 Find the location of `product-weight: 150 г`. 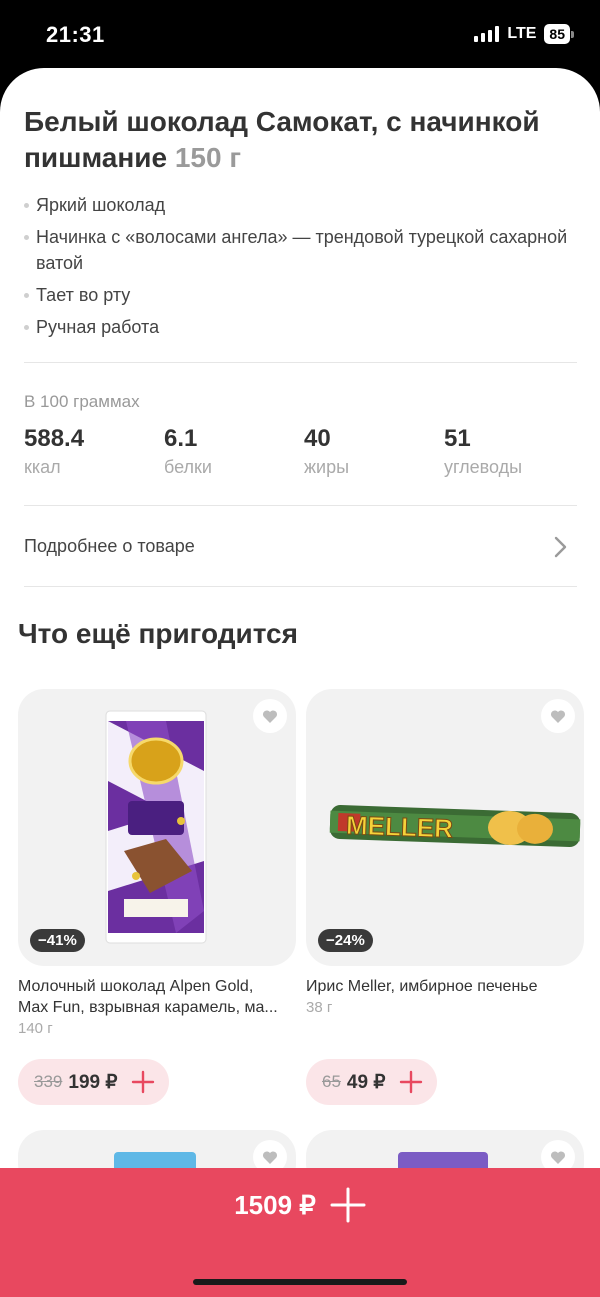

product-weight: 150 г is located at coordinates (208, 157).